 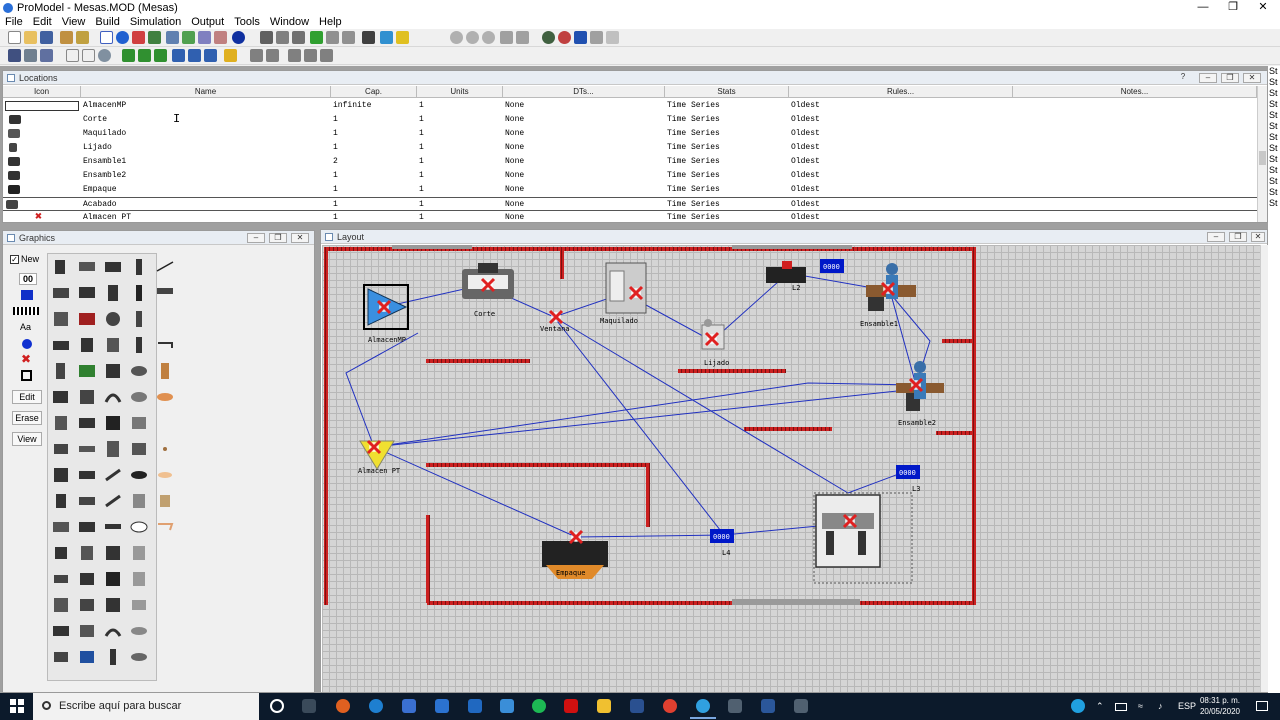 I want to click on lock-icon, so click(x=230, y=55).